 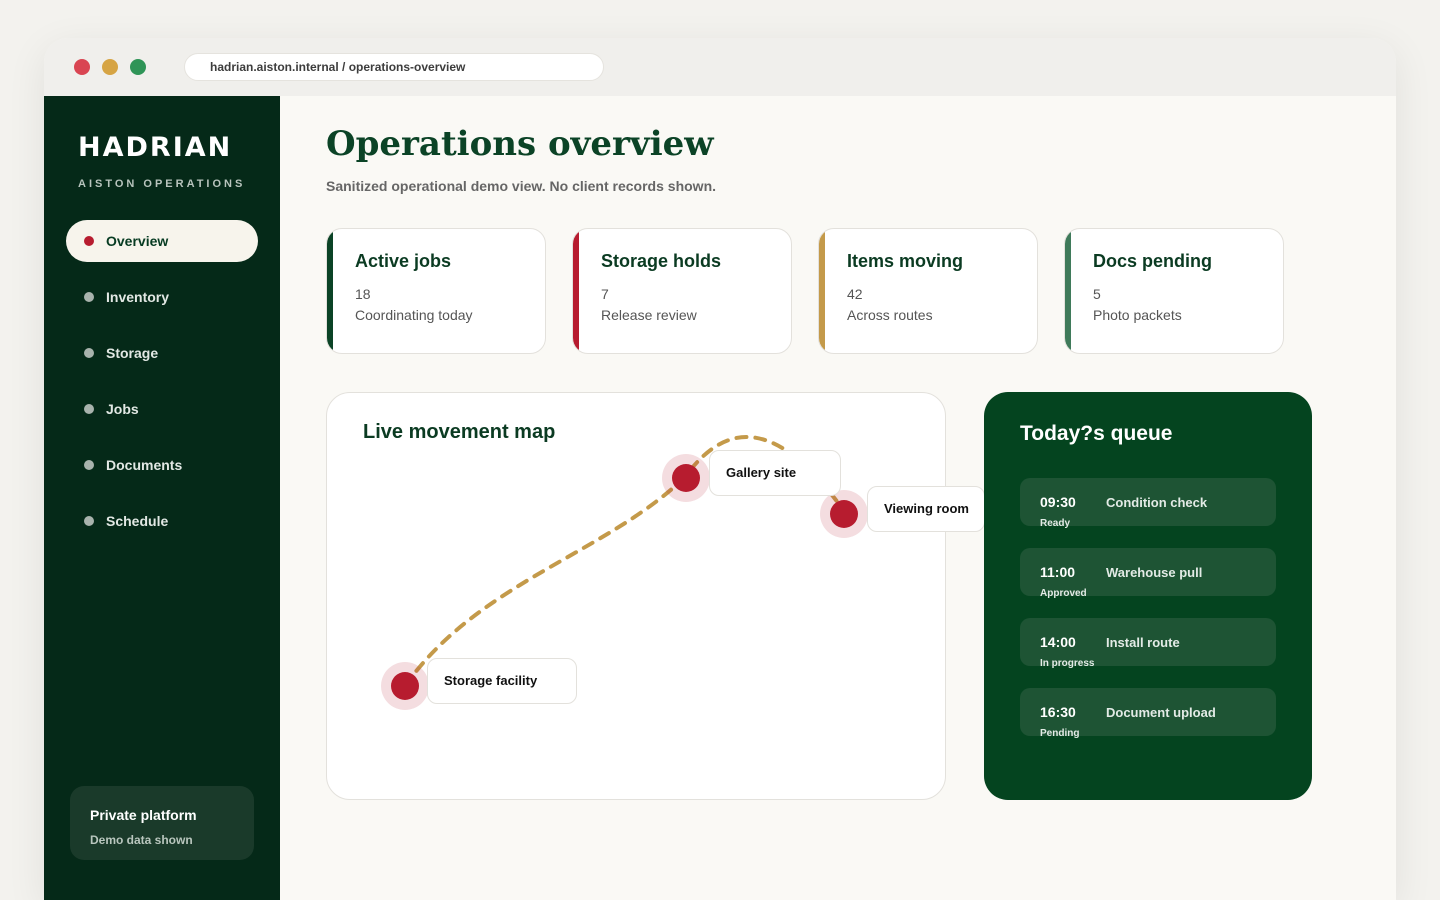 I want to click on stat-value: 7, so click(x=605, y=294).